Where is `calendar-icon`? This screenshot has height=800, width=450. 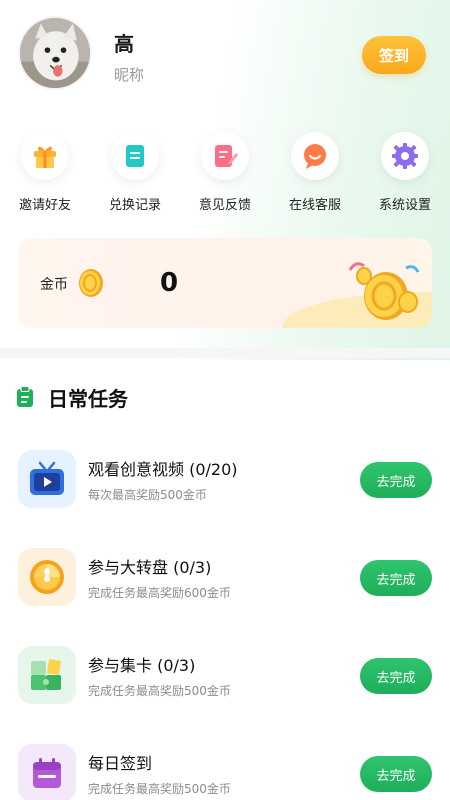 calendar-icon is located at coordinates (47, 773).